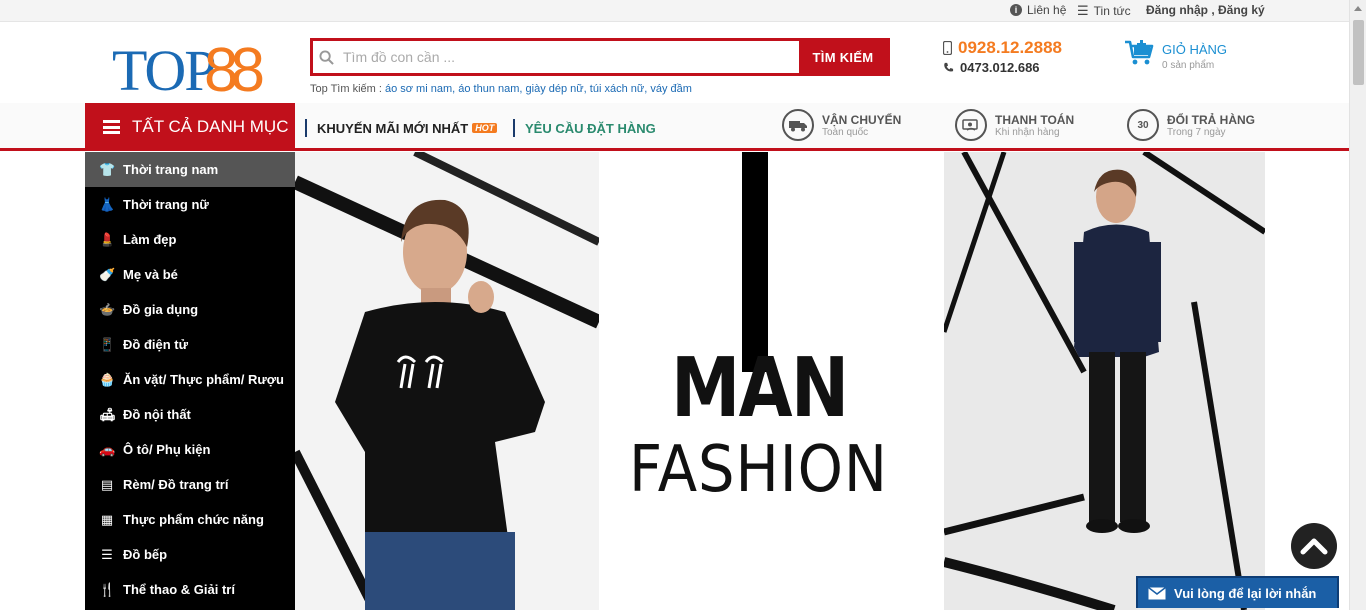 The height and width of the screenshot is (610, 1366). What do you see at coordinates (590, 128) in the screenshot?
I see `order-request-label: YÊU CẦU ĐẶT HÀNG` at bounding box center [590, 128].